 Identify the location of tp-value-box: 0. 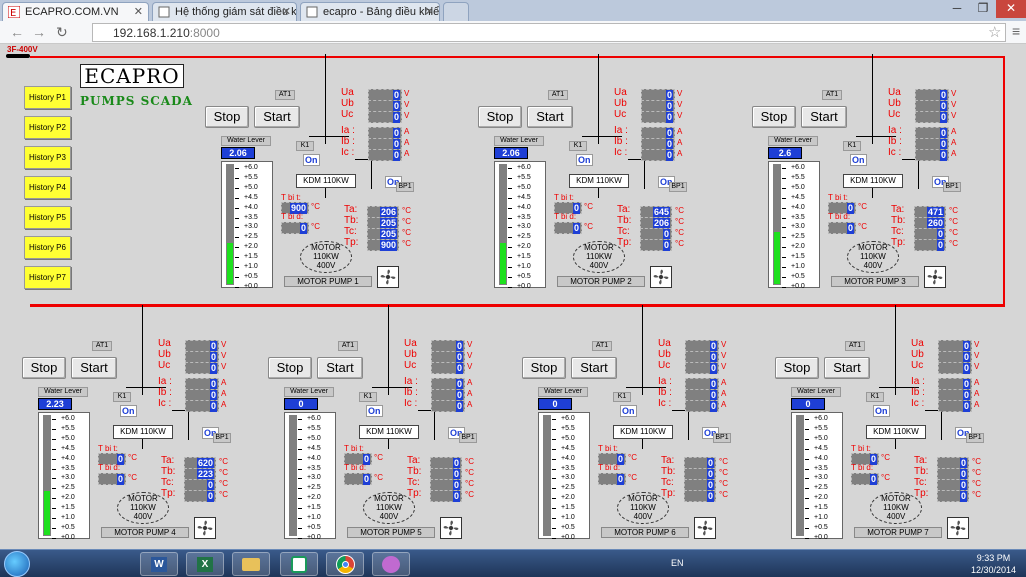
(700, 496).